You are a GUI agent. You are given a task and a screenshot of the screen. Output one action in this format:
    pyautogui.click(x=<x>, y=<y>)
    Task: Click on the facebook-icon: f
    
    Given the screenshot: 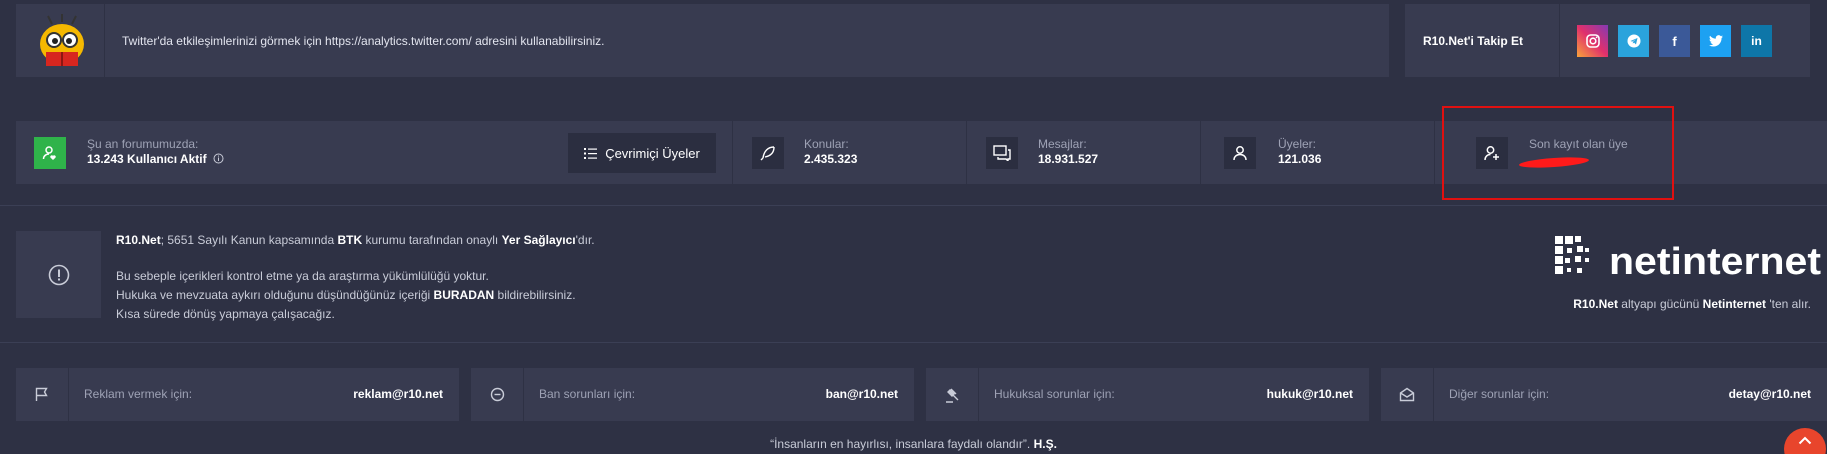 What is the action you would take?
    pyautogui.click(x=1674, y=41)
    